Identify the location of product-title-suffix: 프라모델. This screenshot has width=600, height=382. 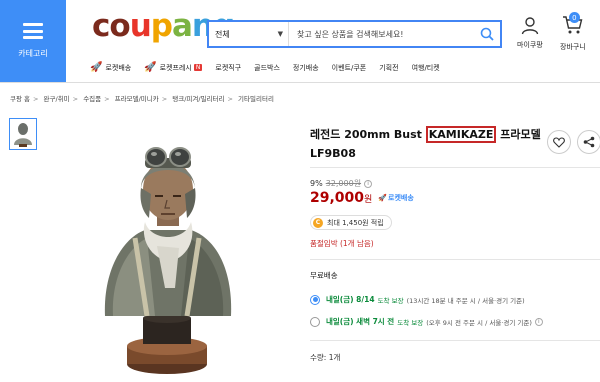
(518, 134).